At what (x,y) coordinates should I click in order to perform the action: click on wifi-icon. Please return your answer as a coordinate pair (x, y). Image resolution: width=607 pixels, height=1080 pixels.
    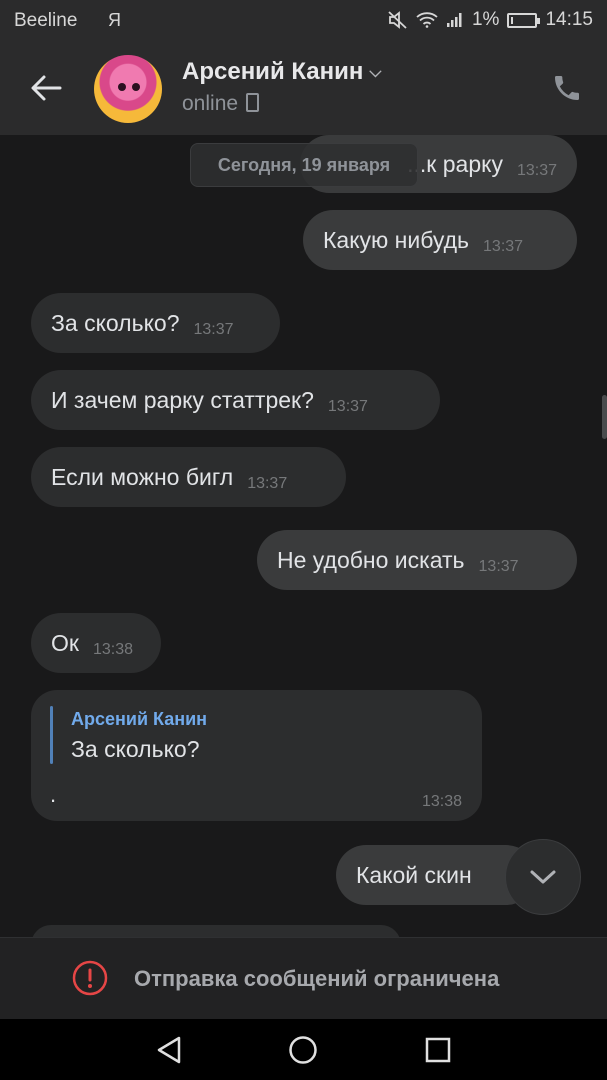
    Looking at the image, I should click on (427, 20).